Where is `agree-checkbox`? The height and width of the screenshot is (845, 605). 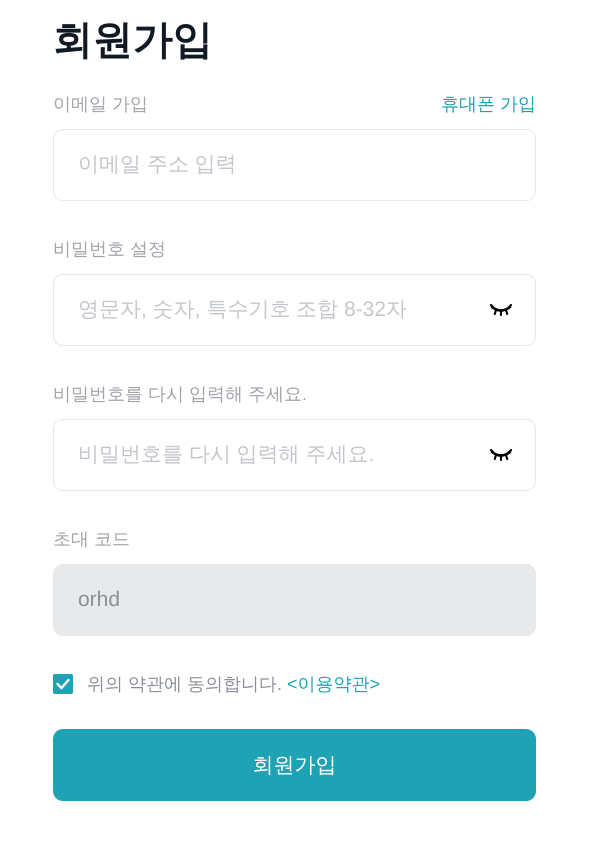 agree-checkbox is located at coordinates (63, 684).